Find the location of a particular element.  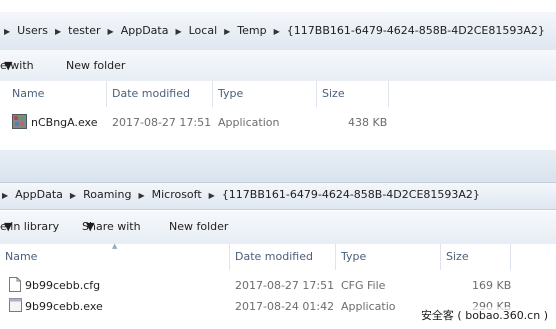

file-type: CFG File is located at coordinates (363, 285).